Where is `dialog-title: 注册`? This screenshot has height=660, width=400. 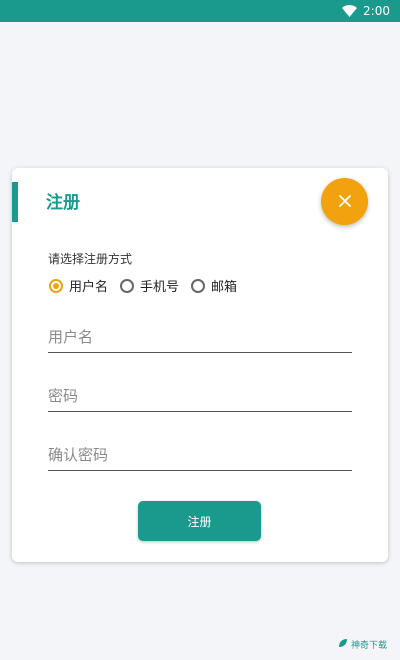
dialog-title: 注册 is located at coordinates (63, 203).